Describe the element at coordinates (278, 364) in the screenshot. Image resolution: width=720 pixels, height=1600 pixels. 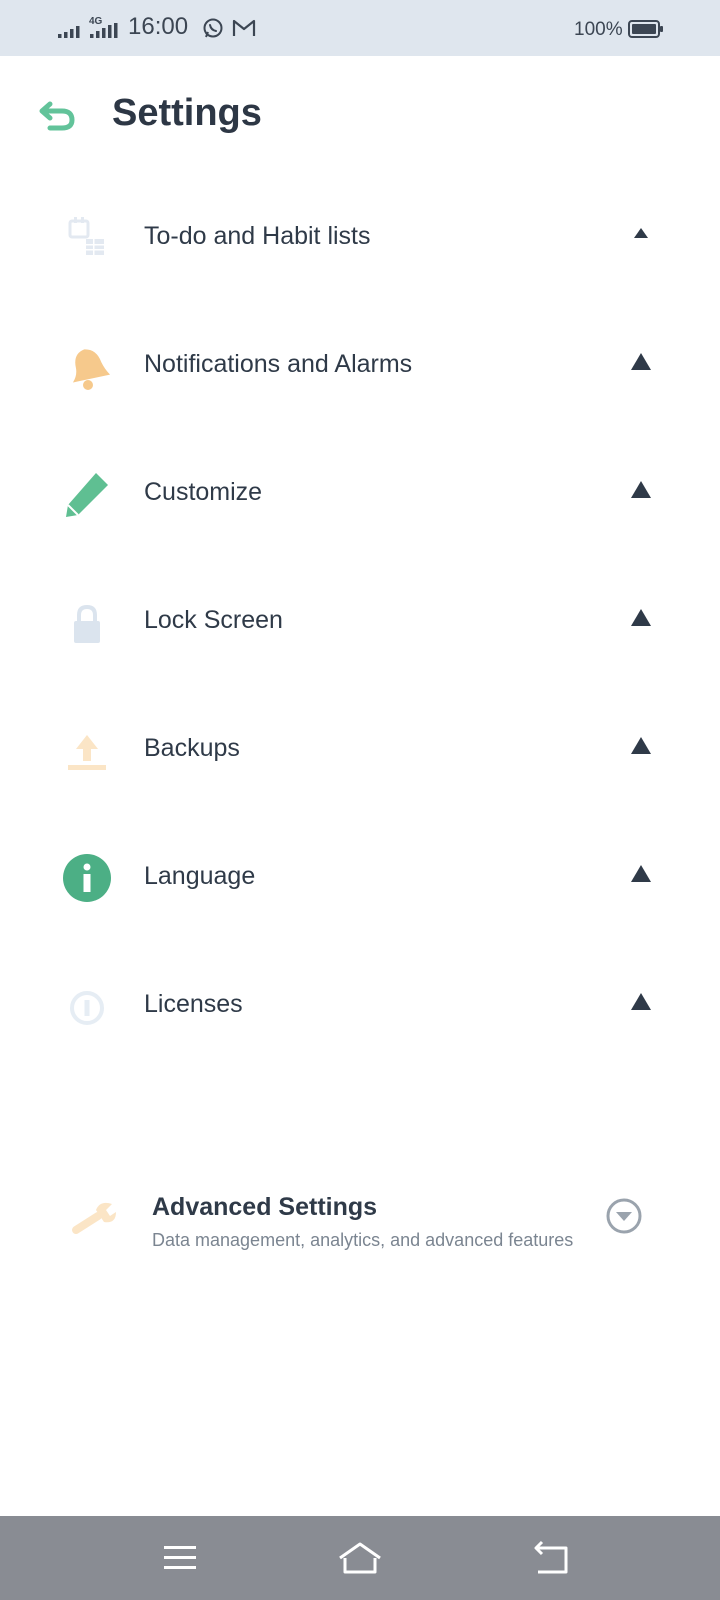
I see `settings-item-label: Notifications and Alarms` at that location.